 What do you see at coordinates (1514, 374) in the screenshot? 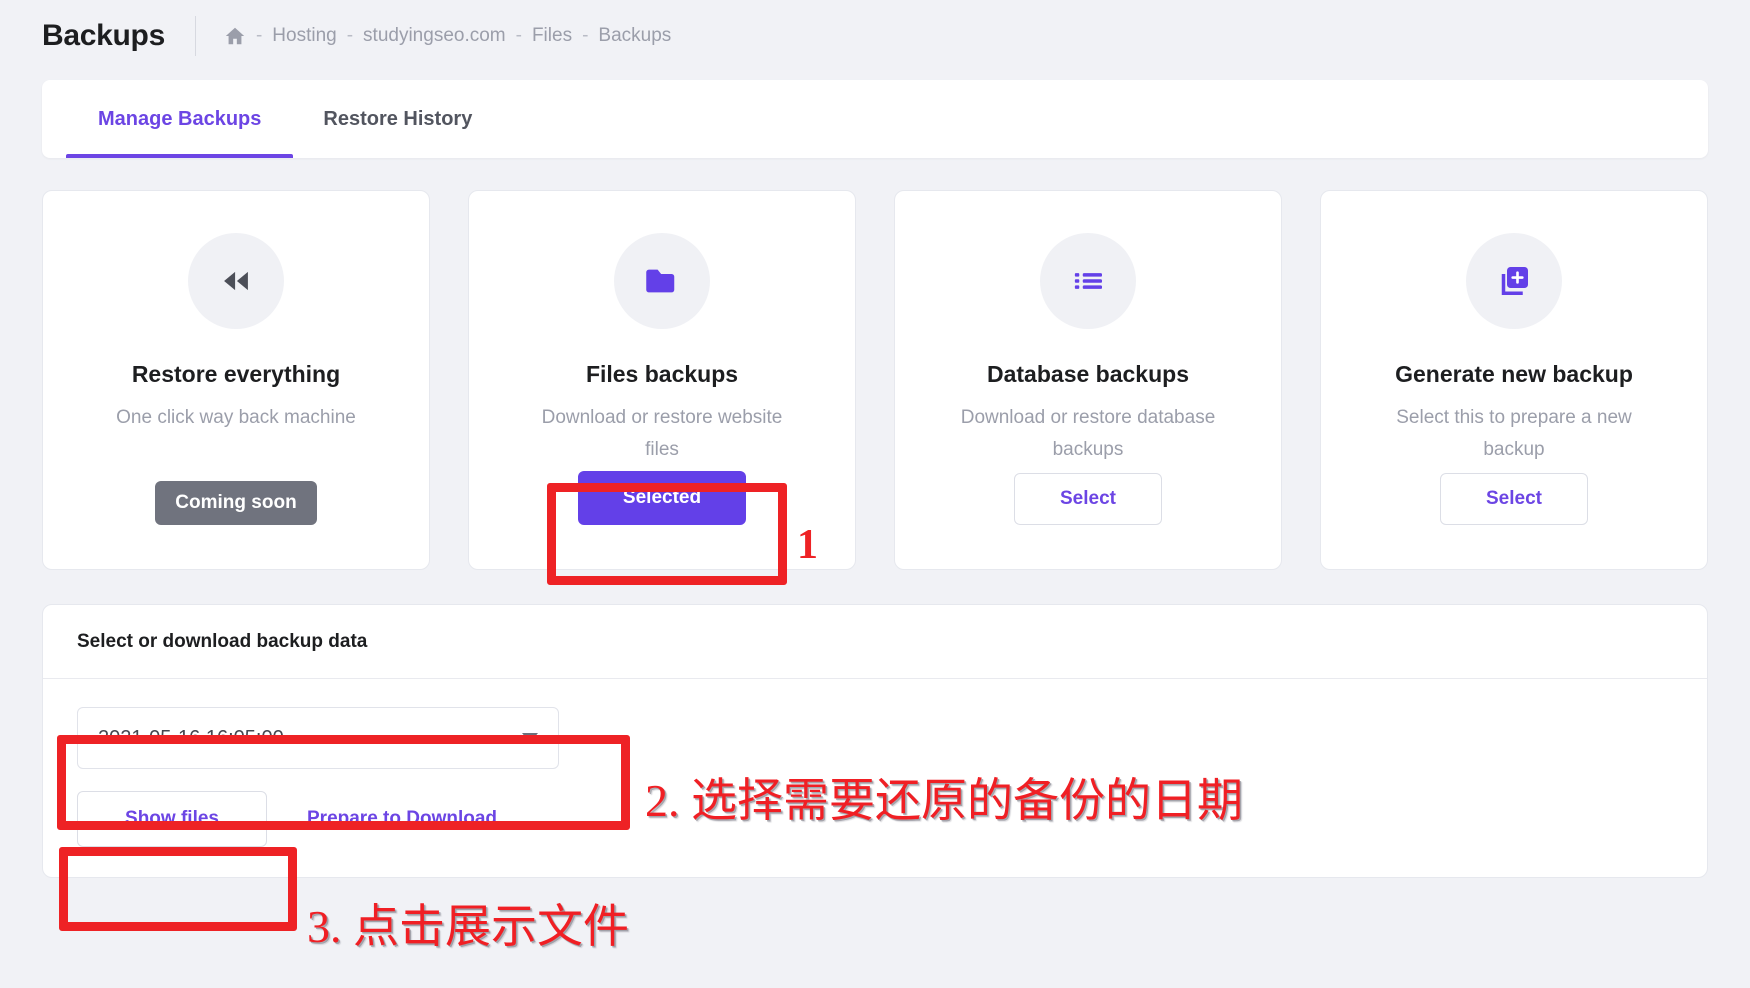
I see `card-title: Generate new backup` at bounding box center [1514, 374].